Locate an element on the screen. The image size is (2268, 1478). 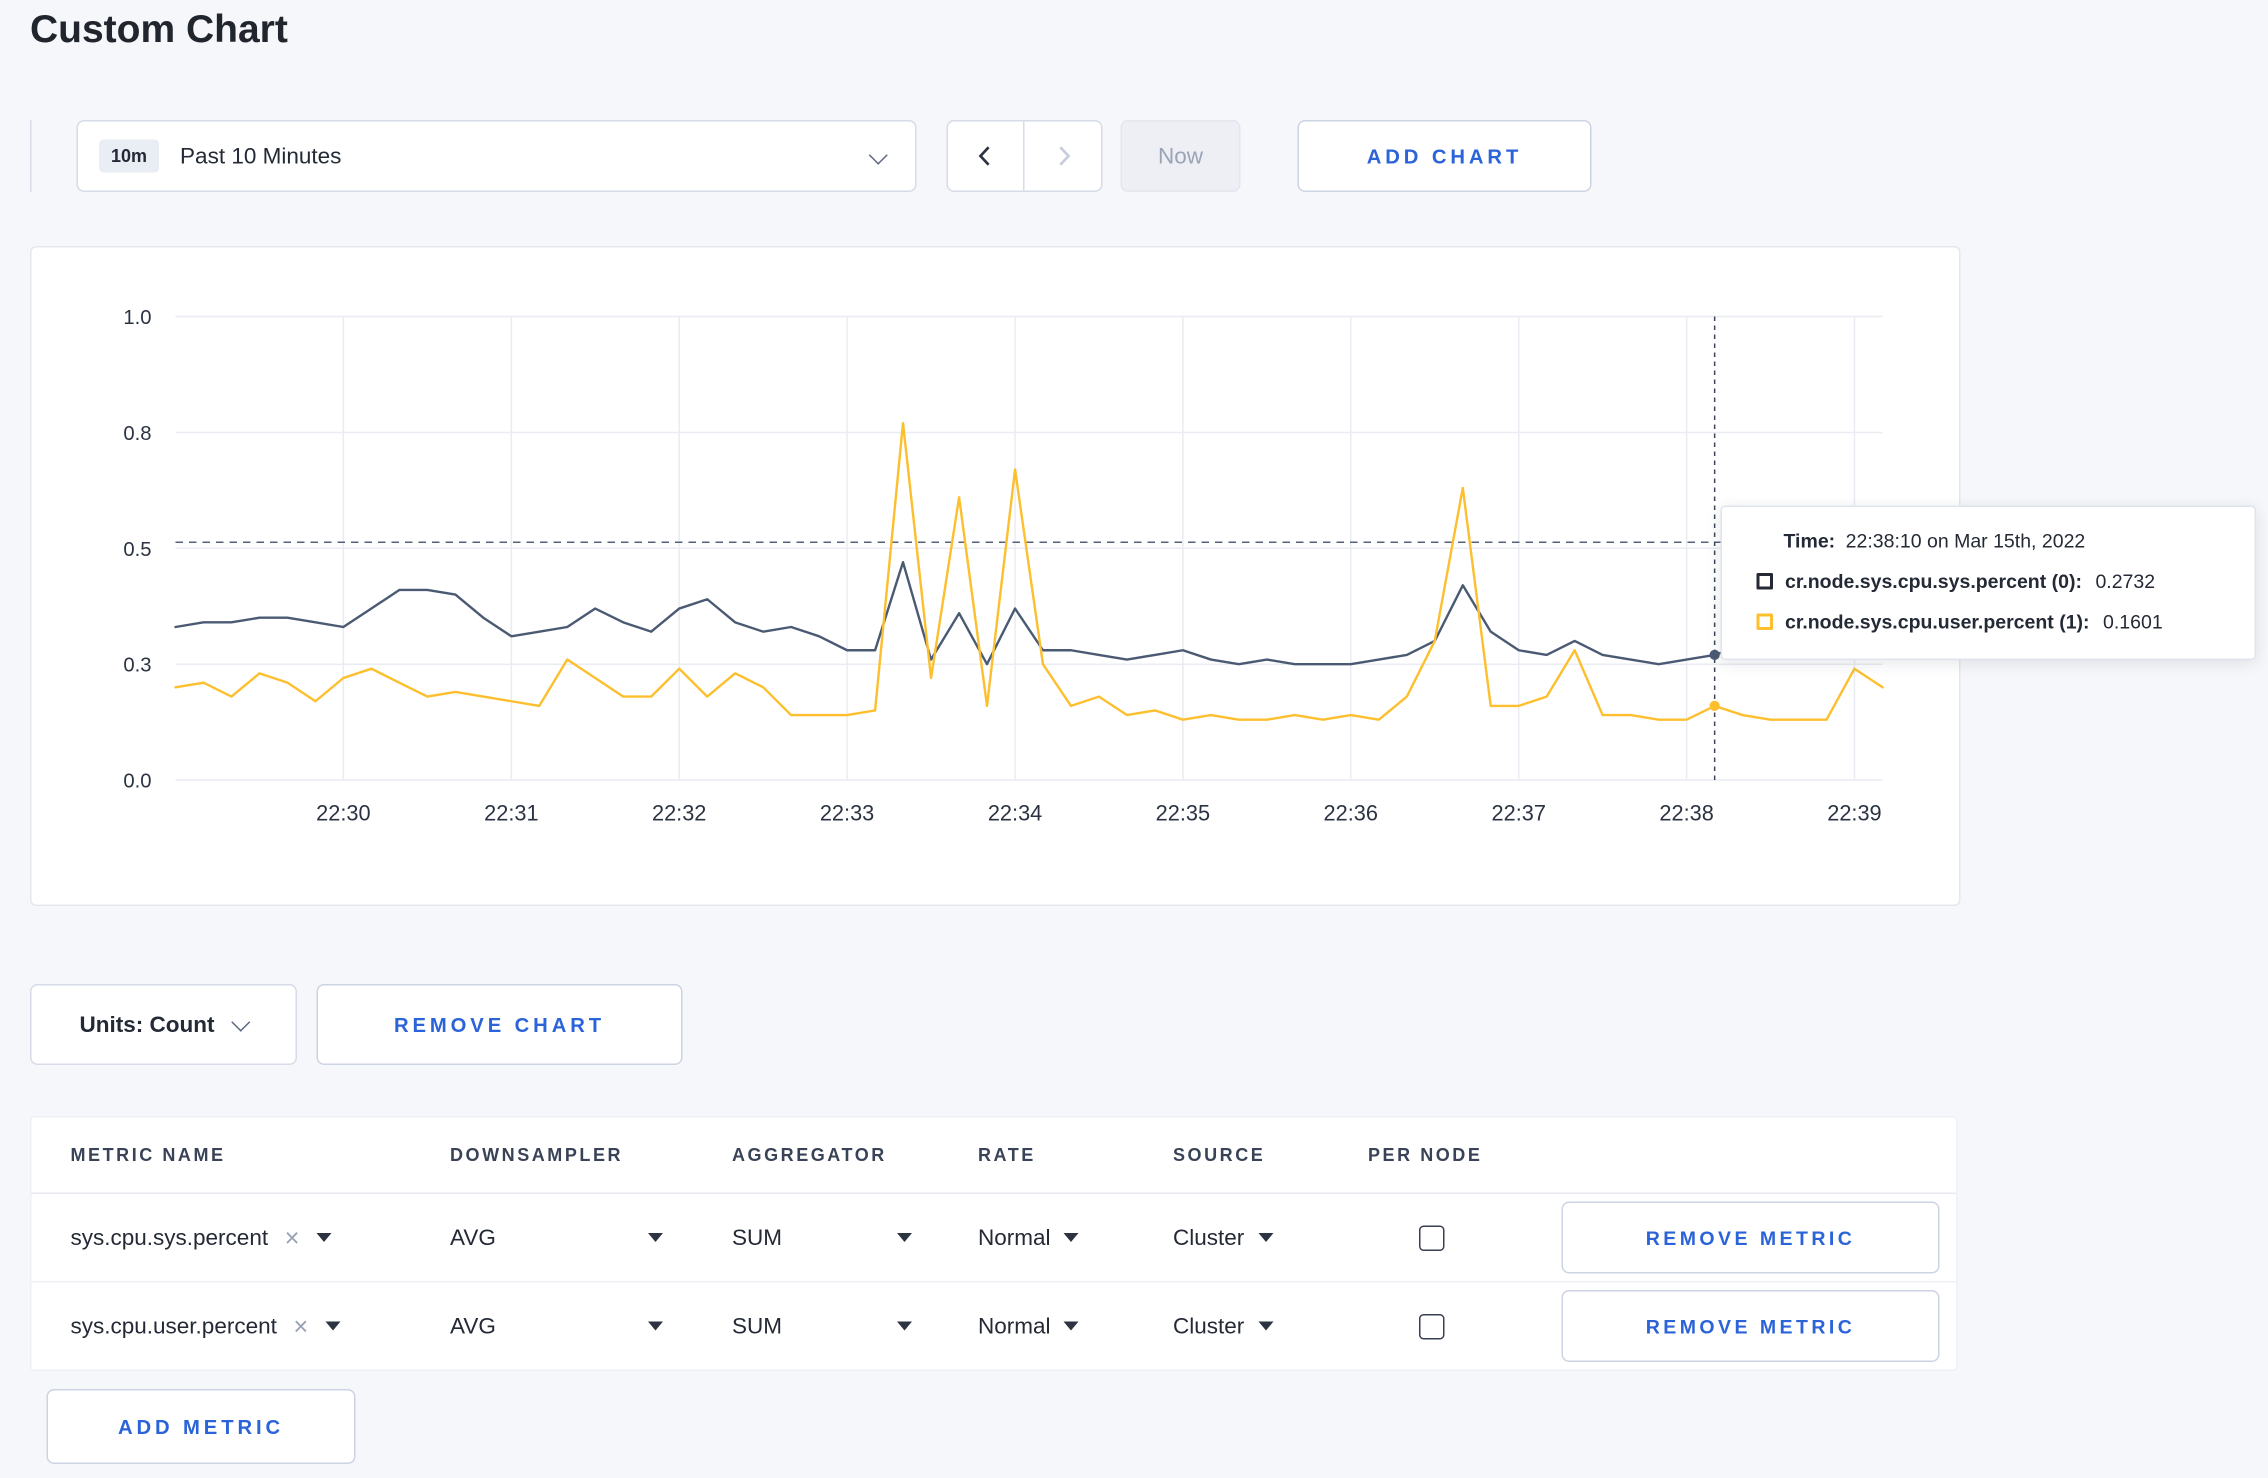
units-dropdown: Units: Count is located at coordinates (163, 1024).